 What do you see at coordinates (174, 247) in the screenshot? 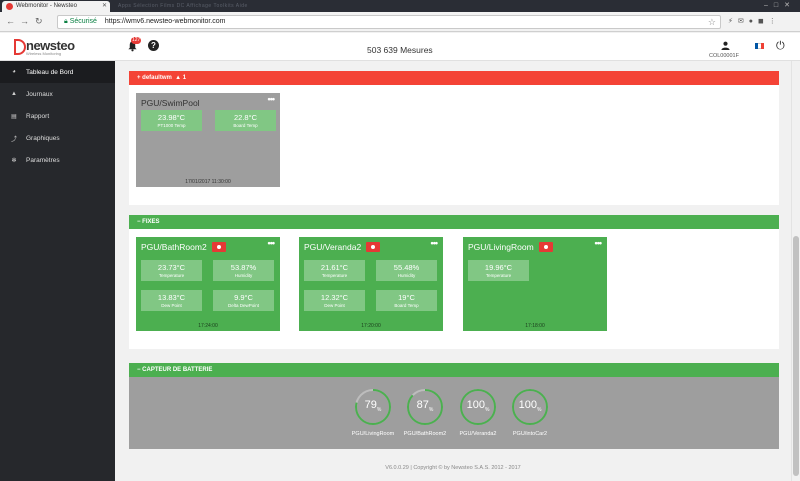
I see `card-title: PGU/BathRoom2` at bounding box center [174, 247].